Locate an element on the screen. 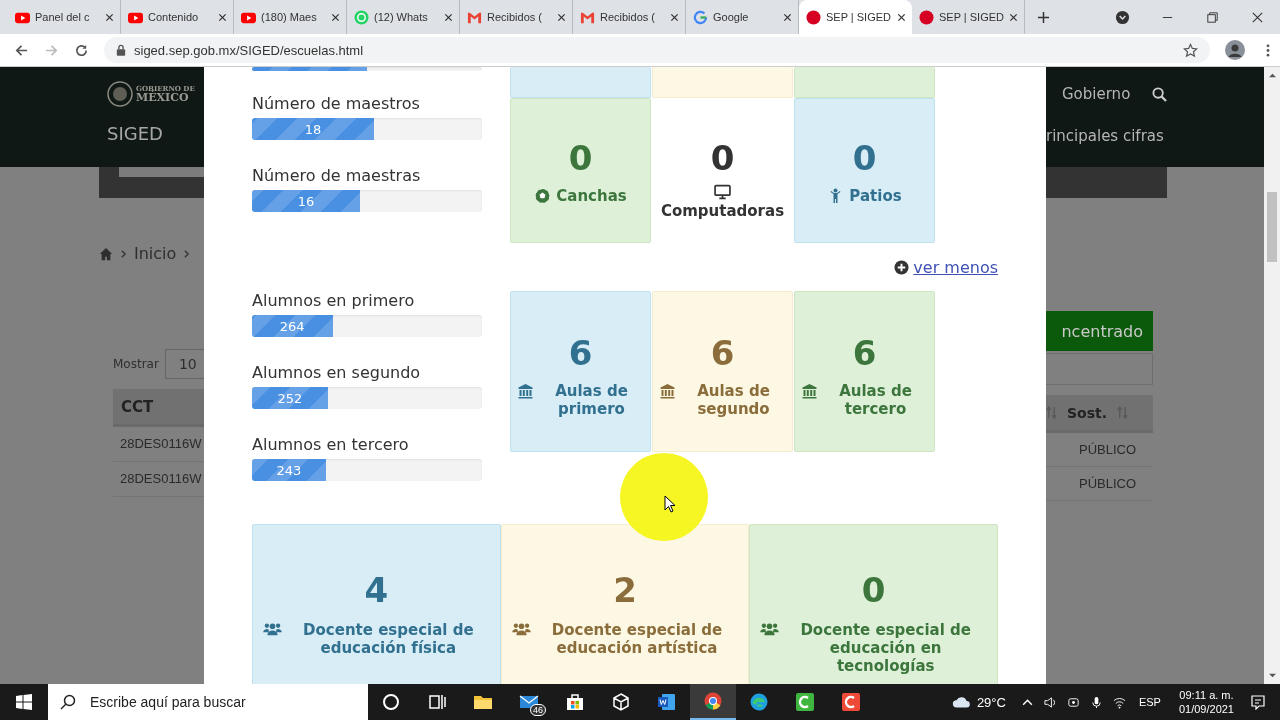  taskbar-button: 46 is located at coordinates (529, 702).